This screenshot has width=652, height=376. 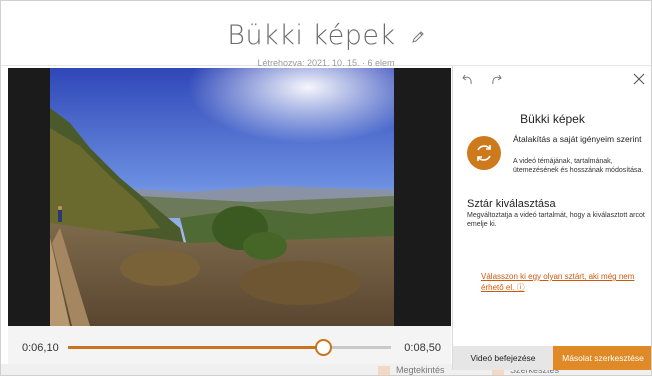 What do you see at coordinates (384, 370) in the screenshot?
I see `preview-icon` at bounding box center [384, 370].